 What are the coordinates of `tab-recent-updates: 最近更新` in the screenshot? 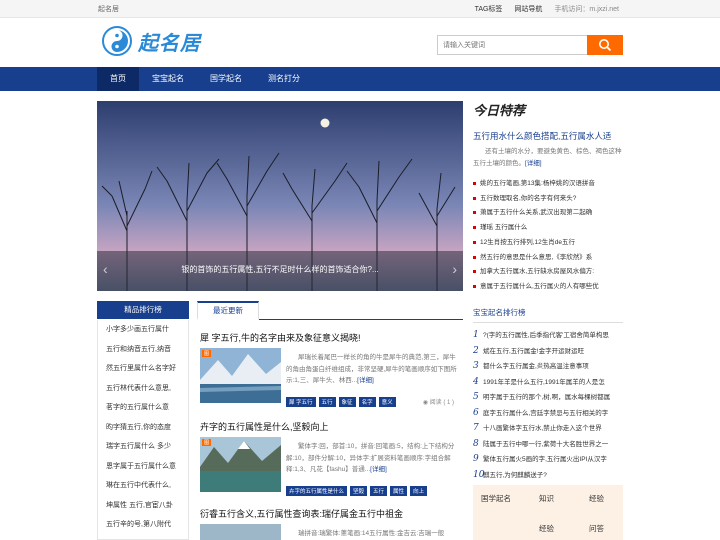 It's located at (228, 310).